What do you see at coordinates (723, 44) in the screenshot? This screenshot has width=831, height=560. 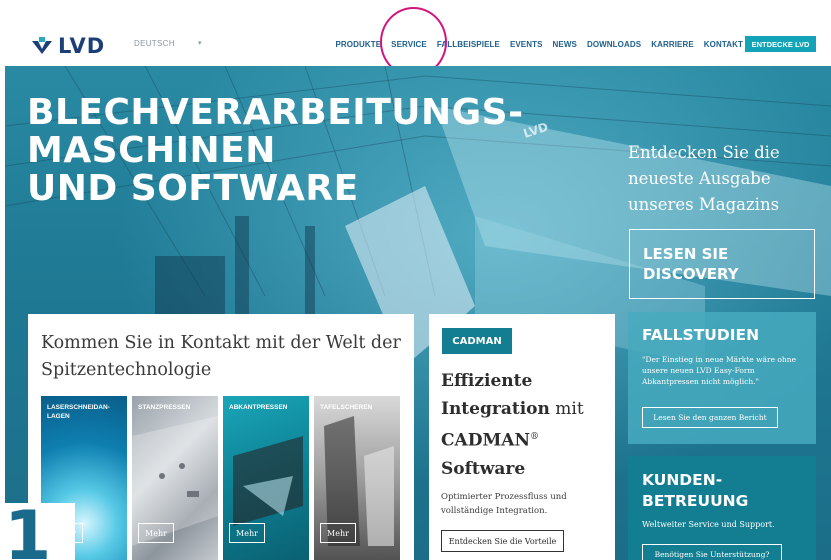 I see `nav-item-kontakt: KONTAKT` at bounding box center [723, 44].